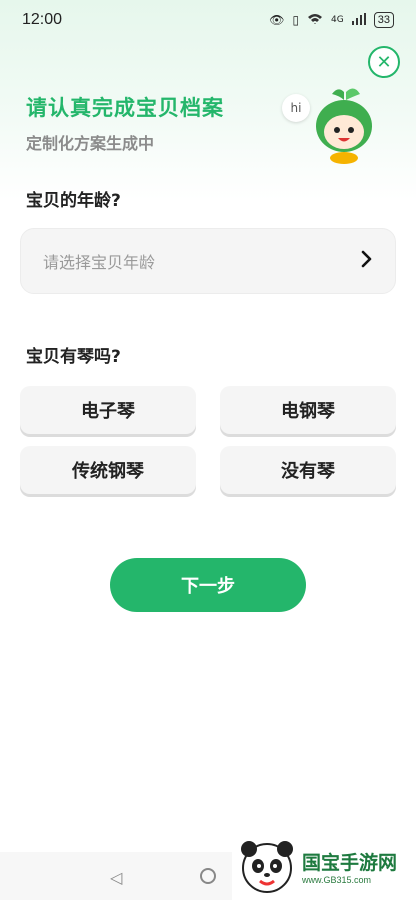 The width and height of the screenshot is (416, 900). Describe the element at coordinates (208, 20) in the screenshot. I see `status-bar: 12:00 👁 ▯ 4G 33` at that location.